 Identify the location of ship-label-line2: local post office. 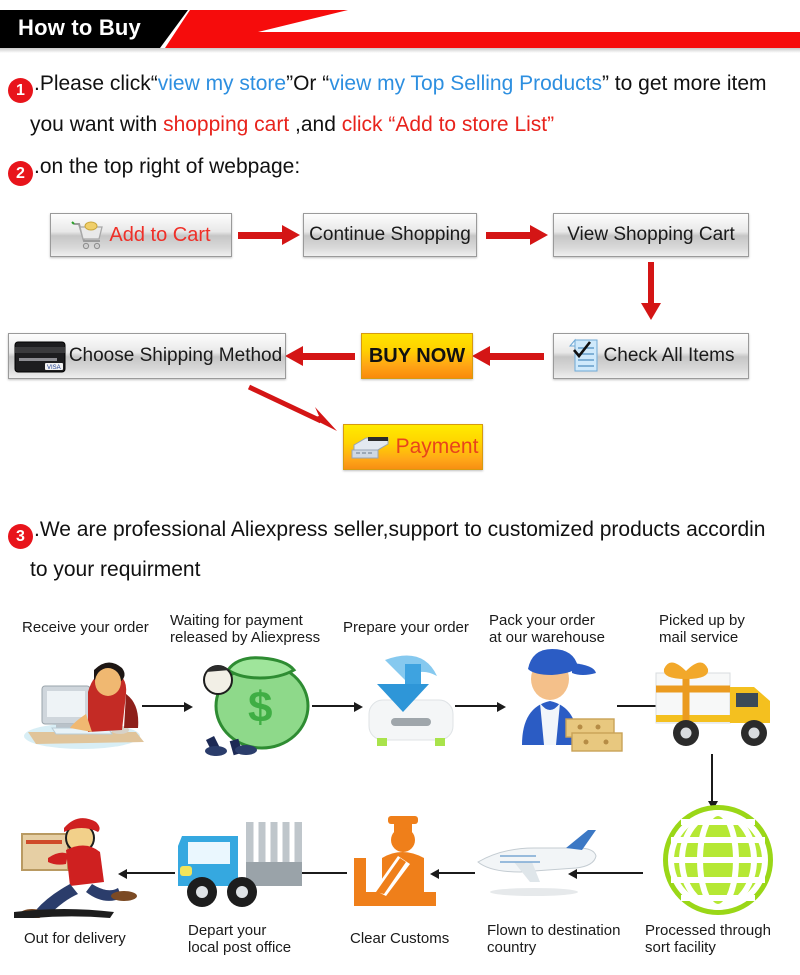
(240, 948).